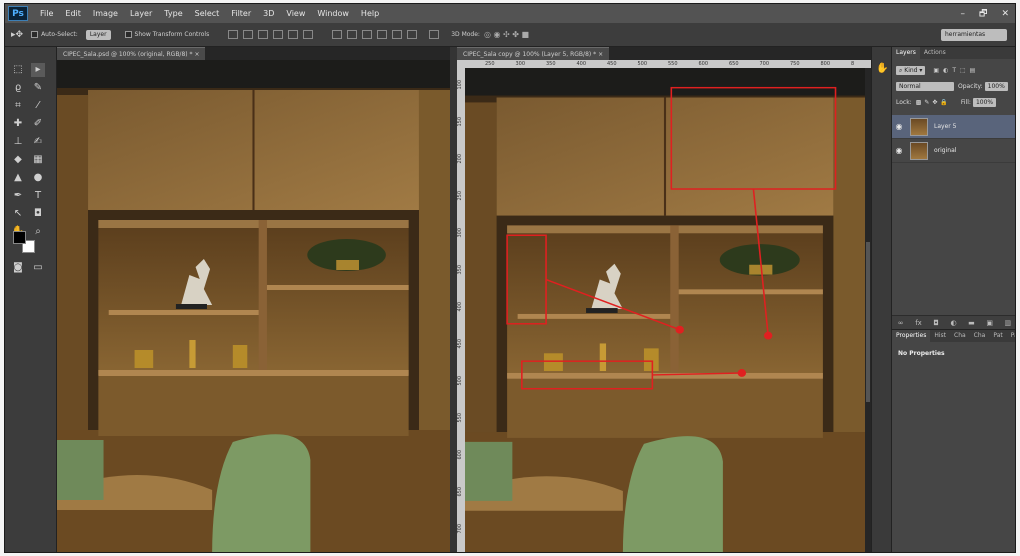 The height and width of the screenshot is (556, 1020). I want to click on lasso-tool-icon: ϱ, so click(18, 88).